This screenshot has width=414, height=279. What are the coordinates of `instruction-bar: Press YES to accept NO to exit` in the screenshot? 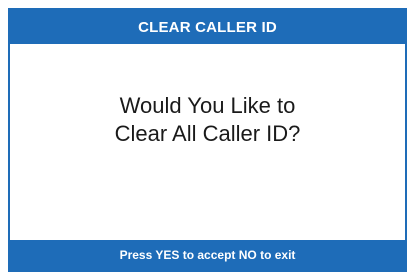 It's located at (207, 255).